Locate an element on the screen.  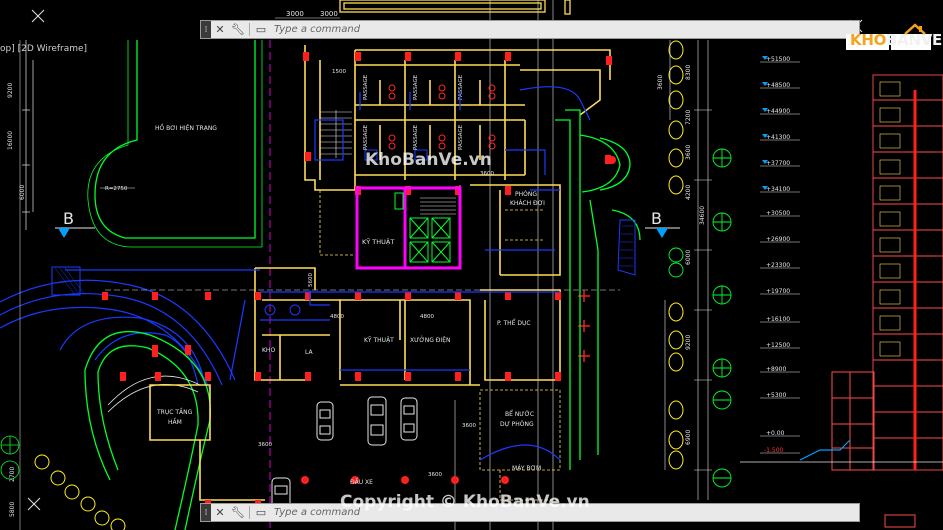
pool-label: HỒ BƠI HIỆN TRẠNG is located at coordinates (186, 127).